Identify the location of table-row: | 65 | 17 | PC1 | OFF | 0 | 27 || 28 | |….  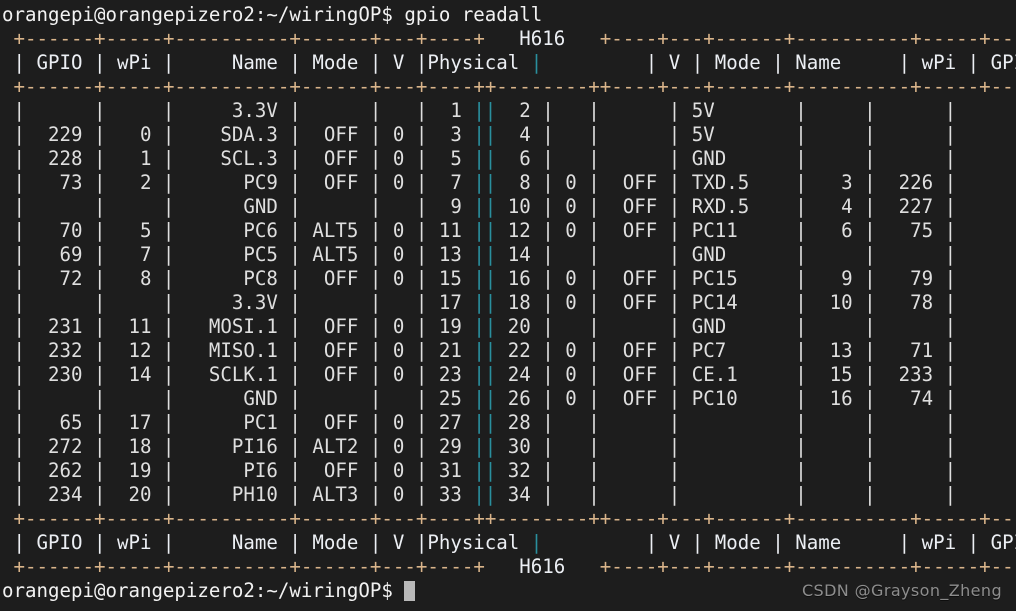
(479, 422).